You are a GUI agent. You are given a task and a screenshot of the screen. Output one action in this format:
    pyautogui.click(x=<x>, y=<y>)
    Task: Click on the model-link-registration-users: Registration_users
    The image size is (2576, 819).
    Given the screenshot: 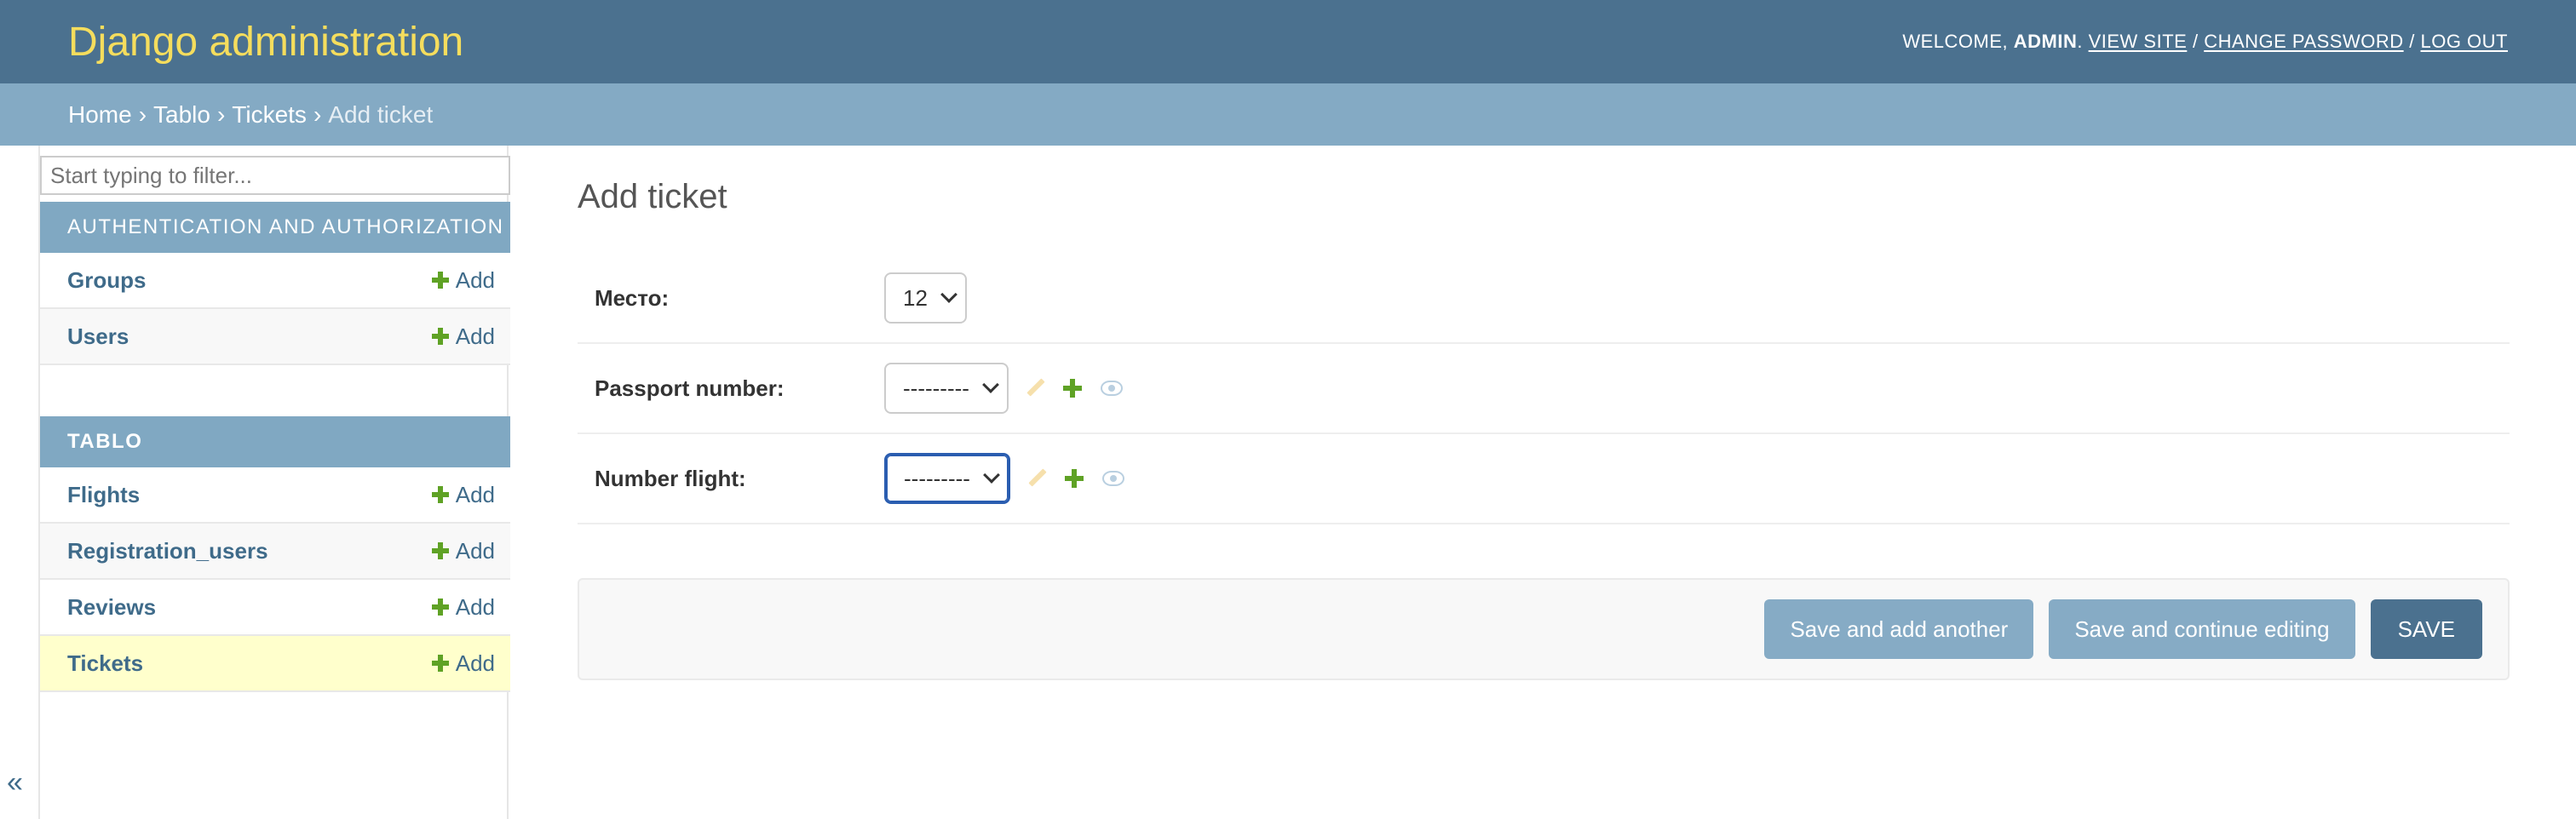 What is the action you would take?
    pyautogui.click(x=168, y=551)
    